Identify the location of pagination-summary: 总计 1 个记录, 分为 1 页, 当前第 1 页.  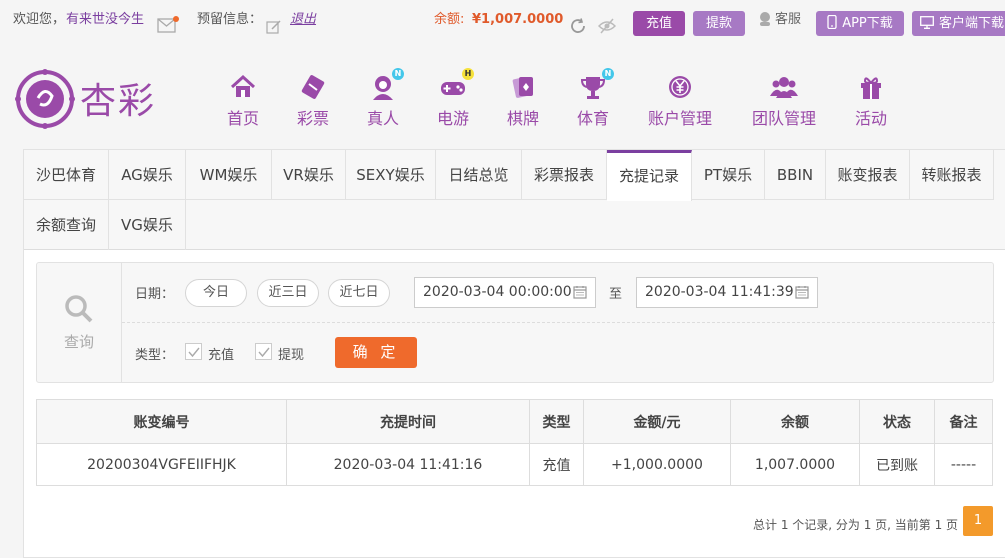
(856, 525).